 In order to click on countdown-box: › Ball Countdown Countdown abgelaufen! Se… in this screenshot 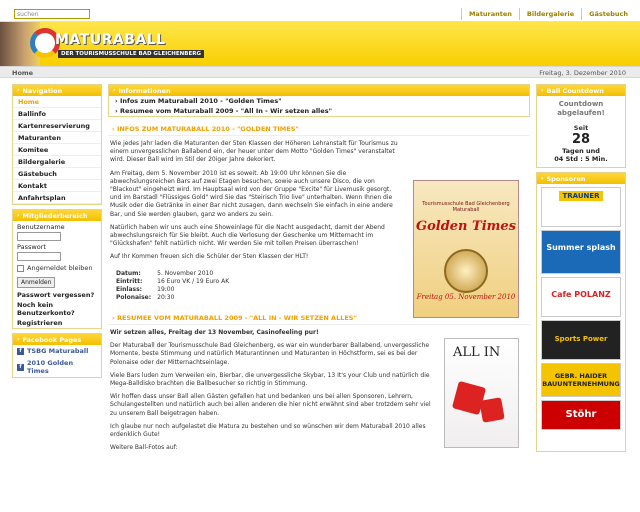, I will do `click(581, 126)`.